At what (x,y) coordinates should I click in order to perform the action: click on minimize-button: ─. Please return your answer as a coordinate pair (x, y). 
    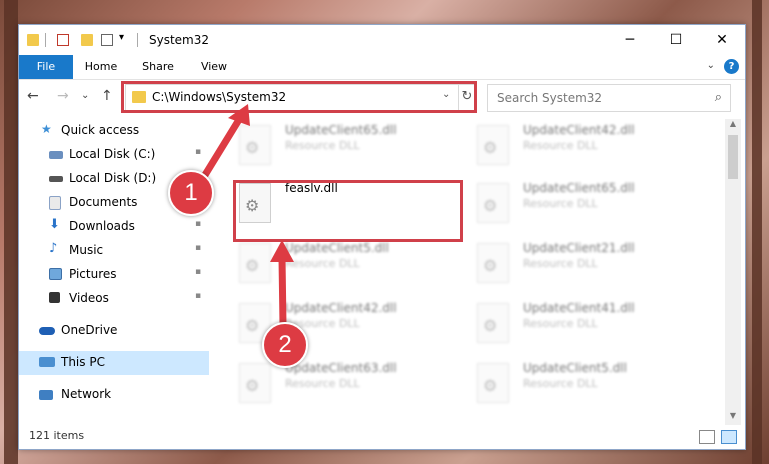
    Looking at the image, I should click on (630, 40).